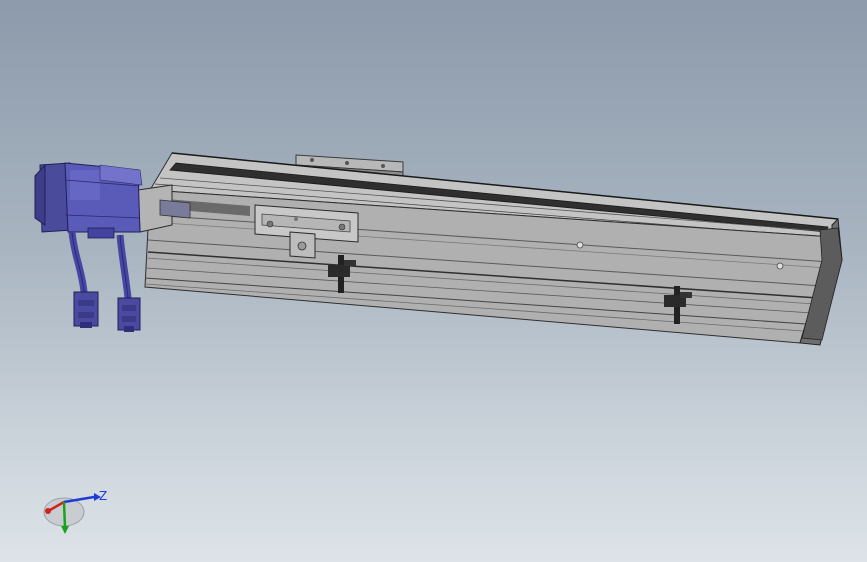 This screenshot has width=867, height=562. Describe the element at coordinates (48, 511) in the screenshot. I see `triad-x-arrow-icon` at that location.